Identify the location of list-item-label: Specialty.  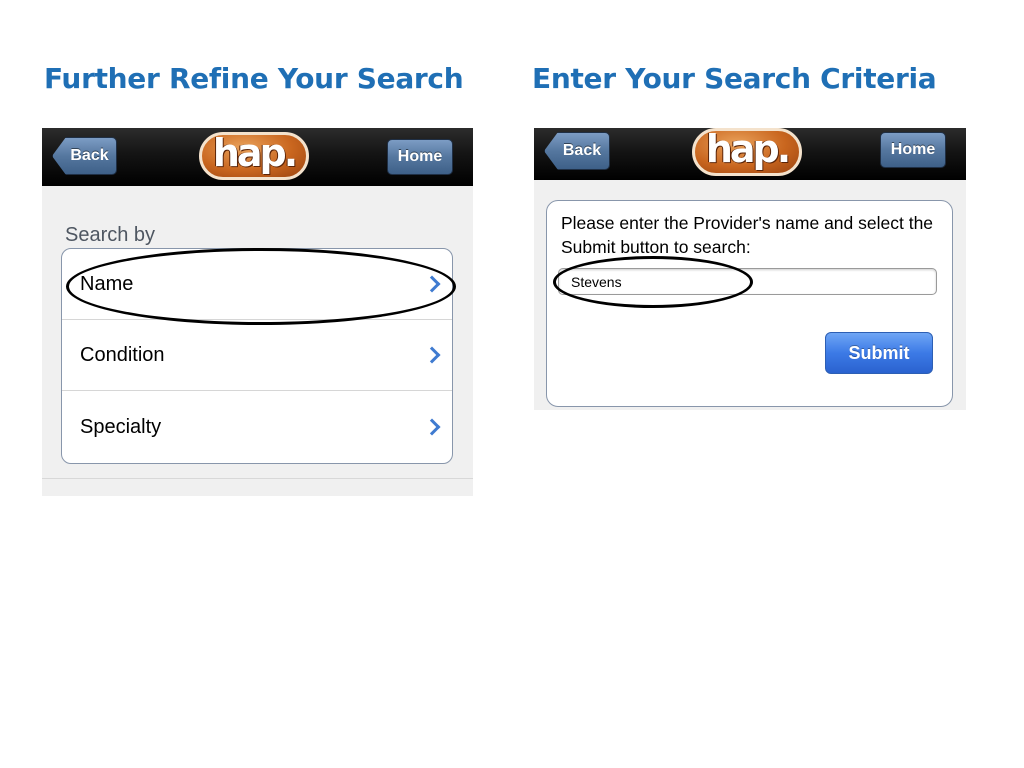
(121, 426).